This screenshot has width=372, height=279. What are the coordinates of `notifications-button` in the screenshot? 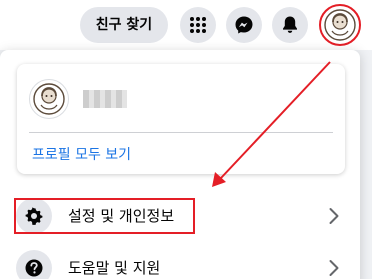 It's located at (290, 25).